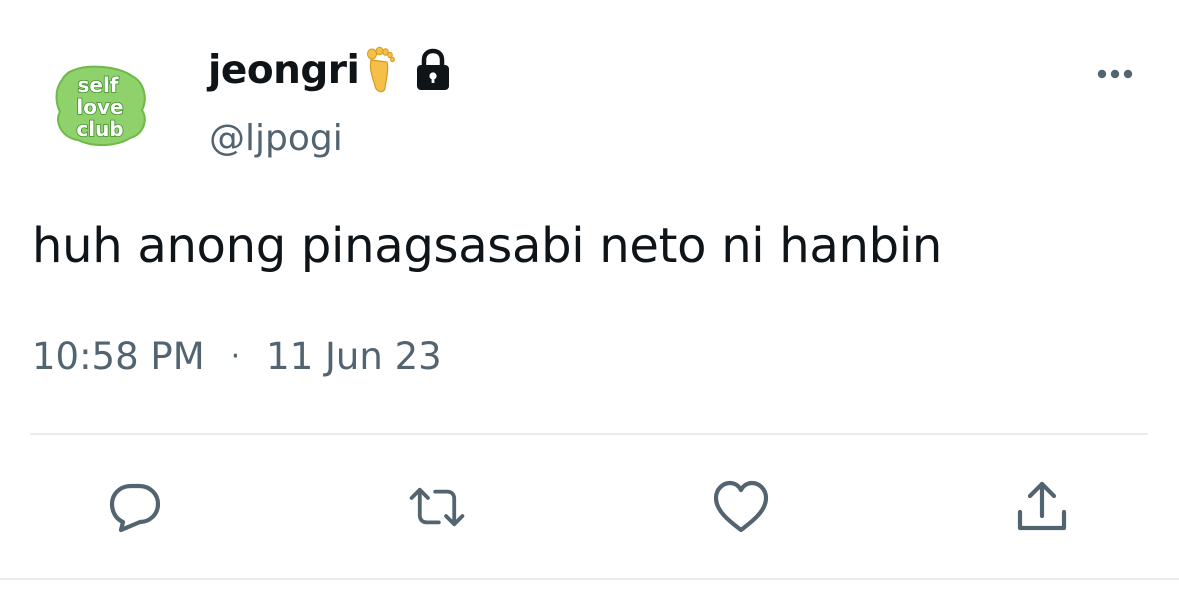  What do you see at coordinates (354, 356) in the screenshot?
I see `tweet-date: 11 Jun 23` at bounding box center [354, 356].